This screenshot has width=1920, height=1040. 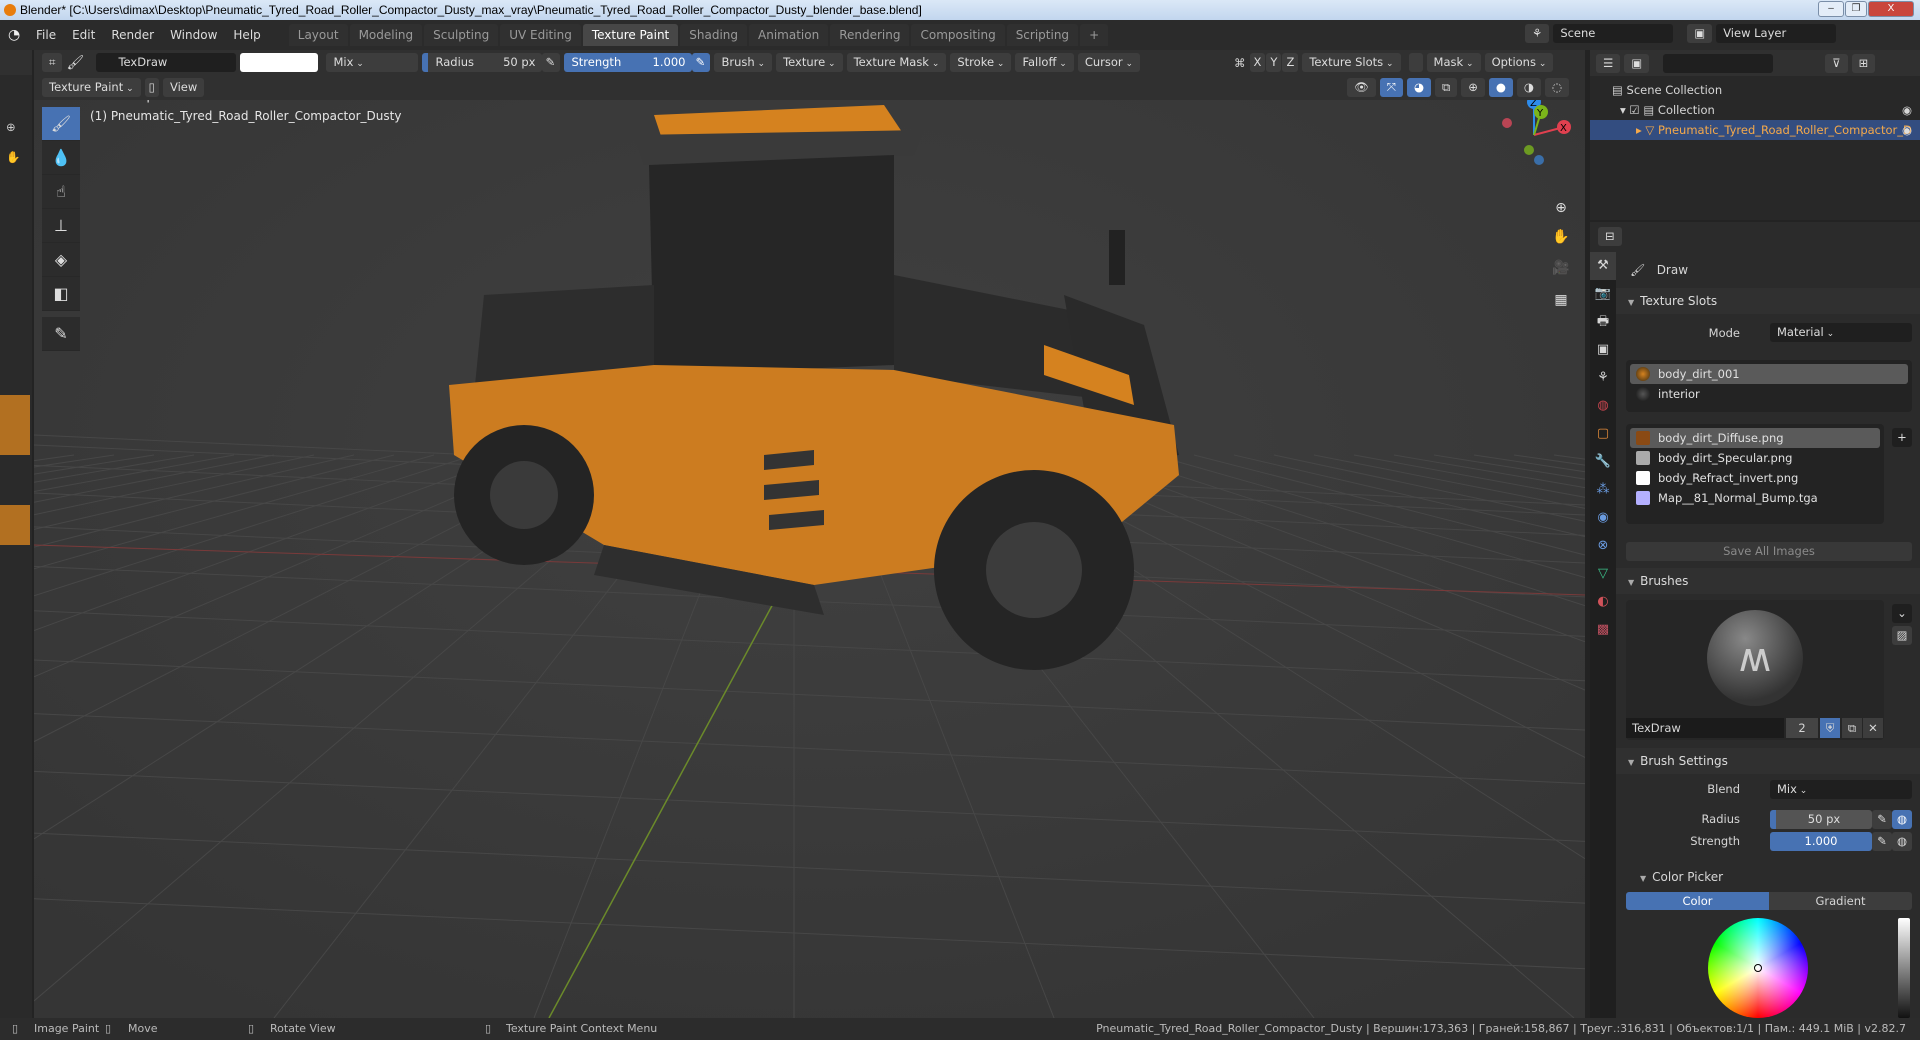 What do you see at coordinates (1556, 87) in the screenshot?
I see `shading-rendered-icon: ◌` at bounding box center [1556, 87].